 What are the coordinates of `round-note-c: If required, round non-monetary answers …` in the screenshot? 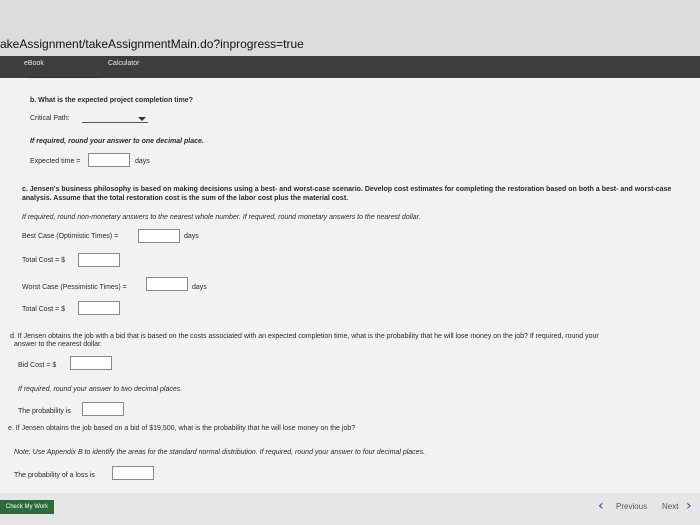 It's located at (221, 217).